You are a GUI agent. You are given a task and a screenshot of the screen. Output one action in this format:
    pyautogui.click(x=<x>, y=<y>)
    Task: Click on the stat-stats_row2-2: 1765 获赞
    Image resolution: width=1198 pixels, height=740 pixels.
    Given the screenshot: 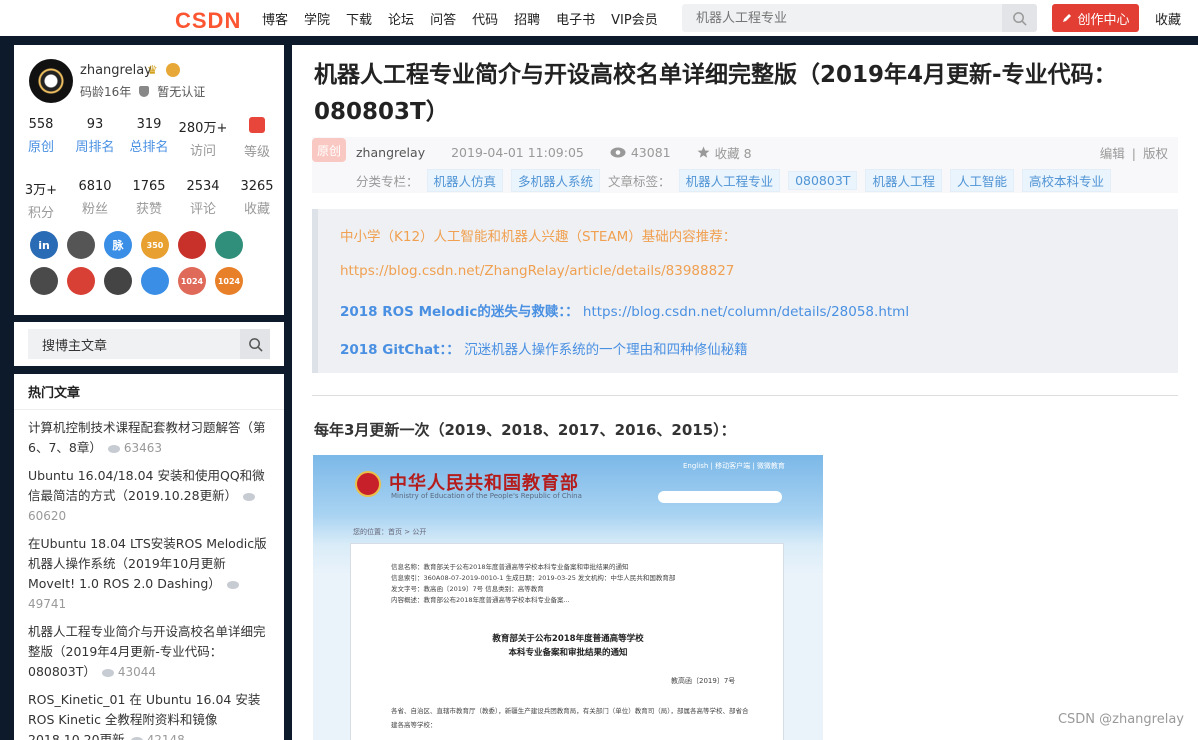 What is the action you would take?
    pyautogui.click(x=149, y=200)
    